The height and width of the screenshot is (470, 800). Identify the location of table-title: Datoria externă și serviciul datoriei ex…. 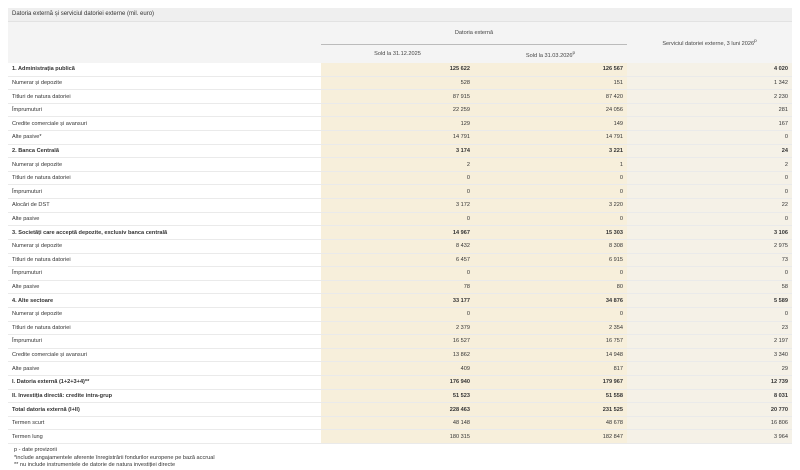
(400, 15).